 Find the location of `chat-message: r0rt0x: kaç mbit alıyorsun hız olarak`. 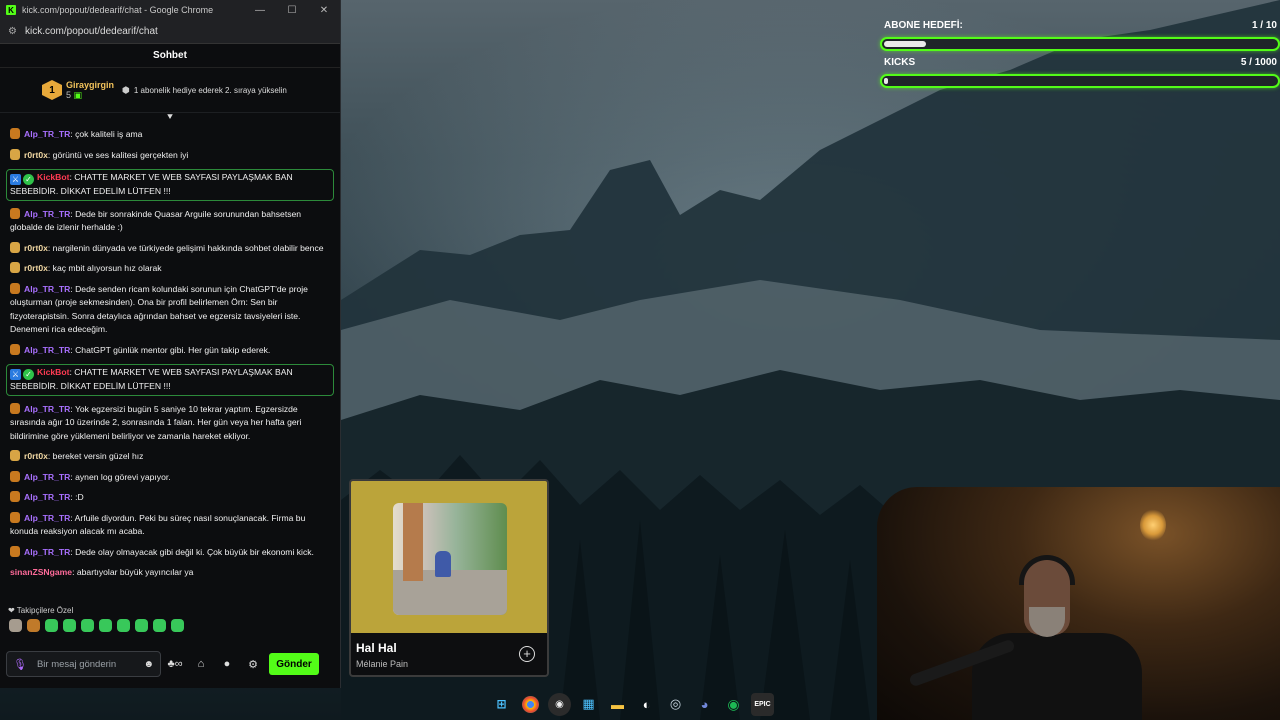

chat-message: r0rt0x: kaç mbit alıyorsun hız olarak is located at coordinates (172, 269).